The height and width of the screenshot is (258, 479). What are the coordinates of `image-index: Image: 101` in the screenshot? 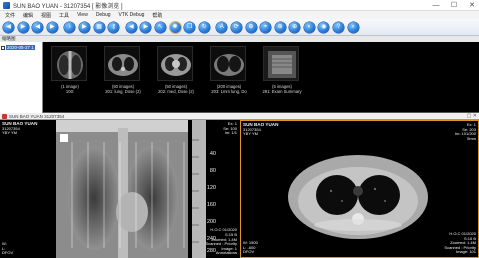 It's located at (465, 252).